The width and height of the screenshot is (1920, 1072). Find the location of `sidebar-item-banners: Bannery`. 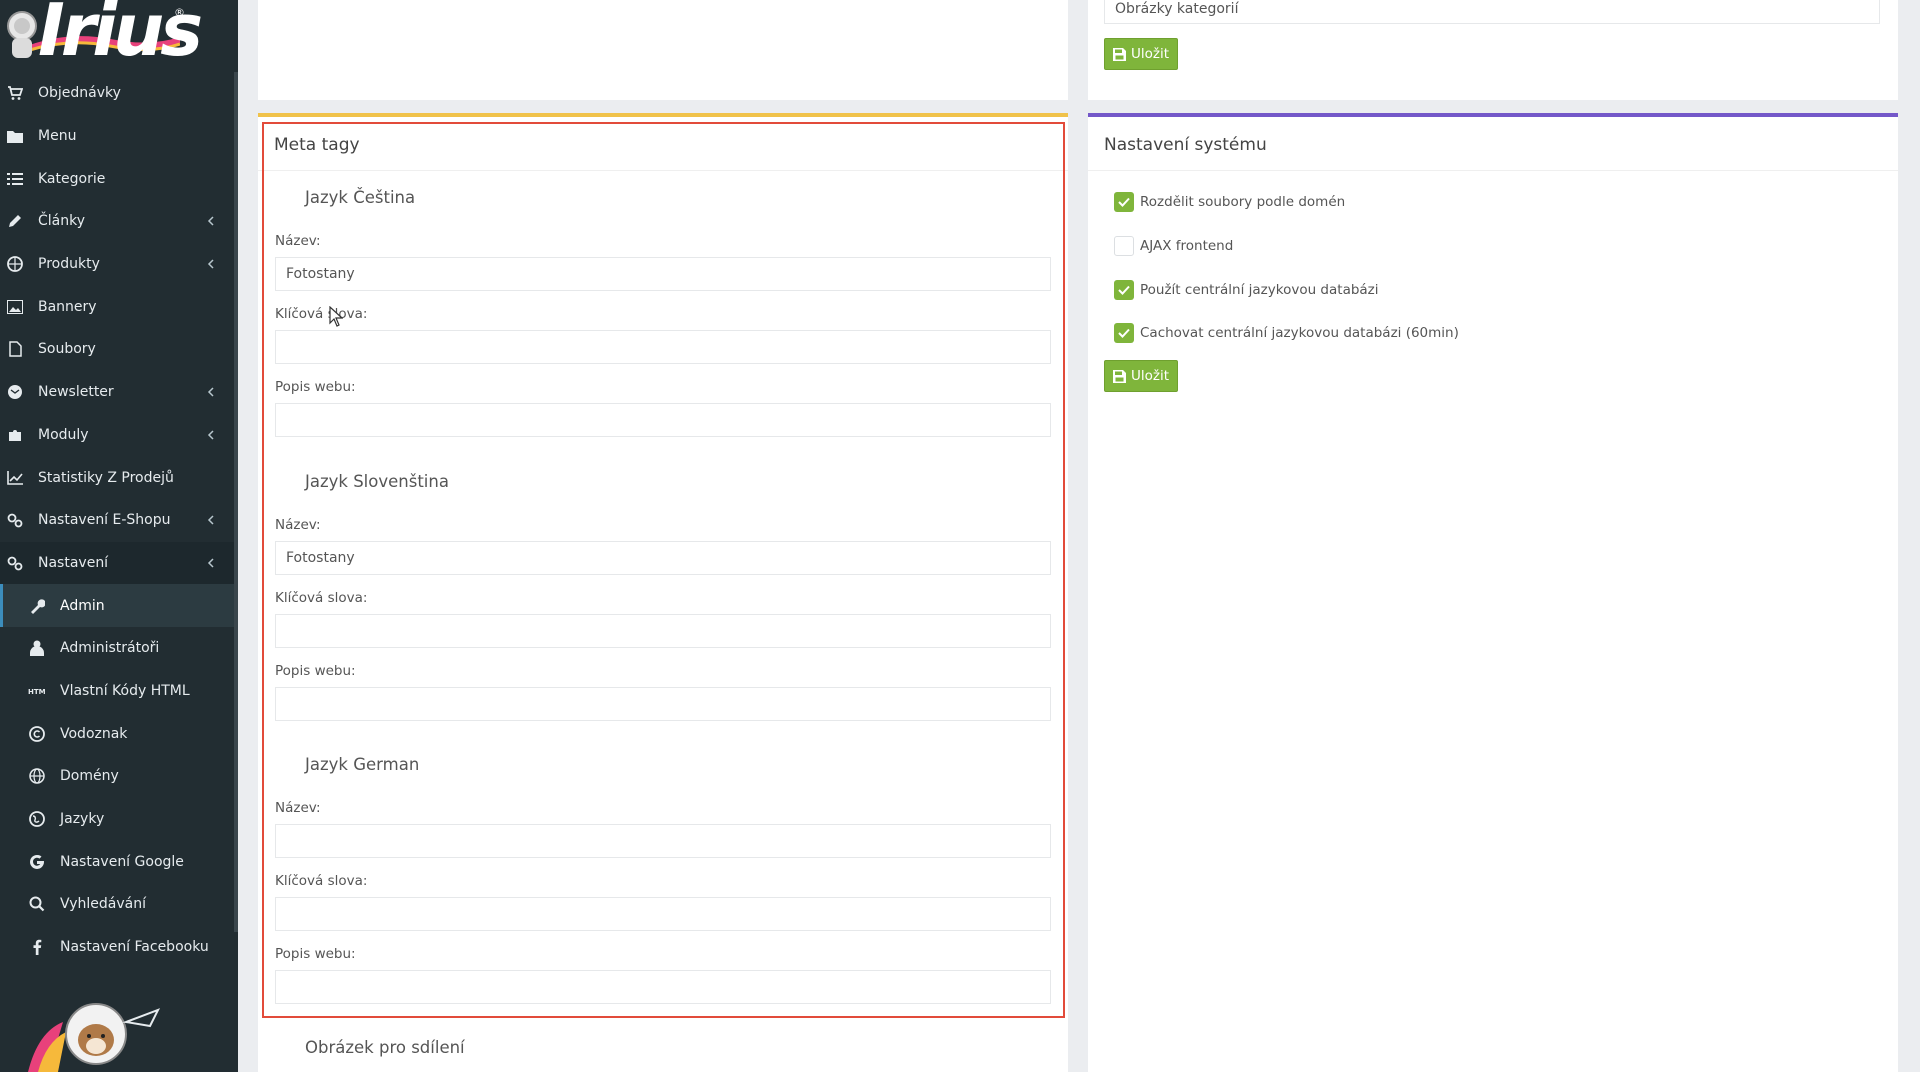

sidebar-item-banners: Bannery is located at coordinates (119, 306).